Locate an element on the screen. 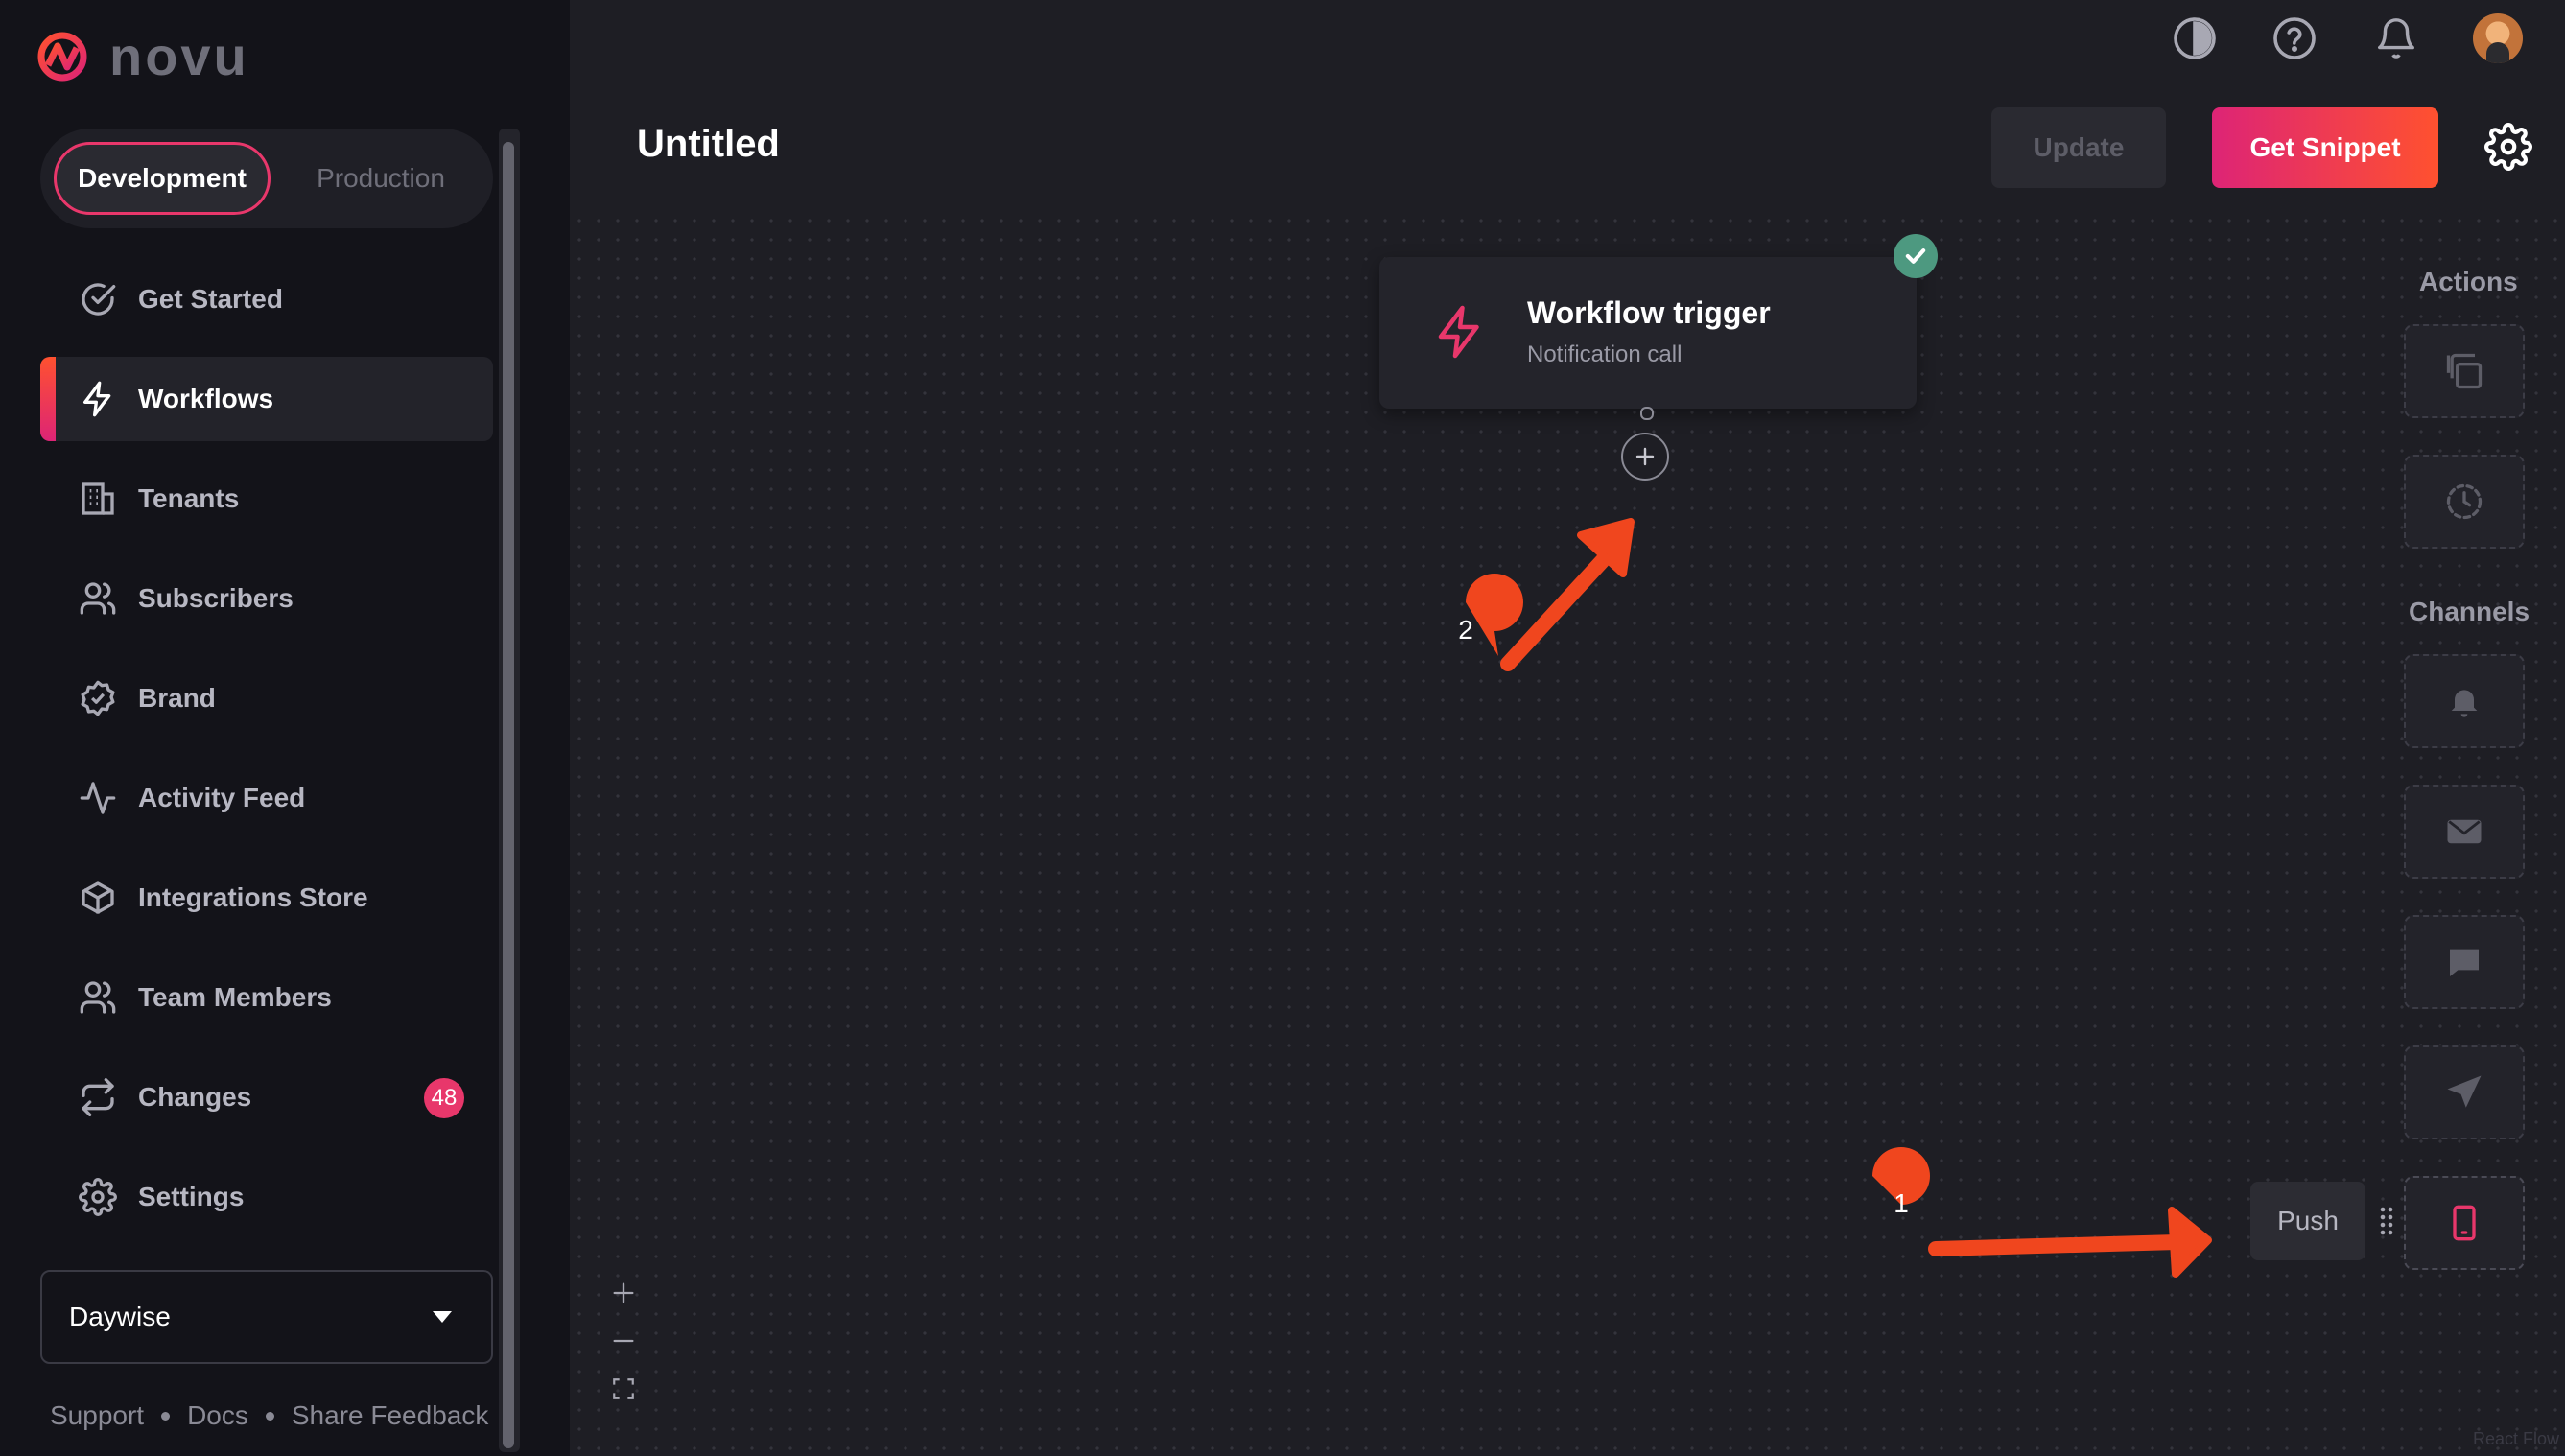 This screenshot has height=1456, width=2565. digest-icon is located at coordinates (2464, 371).